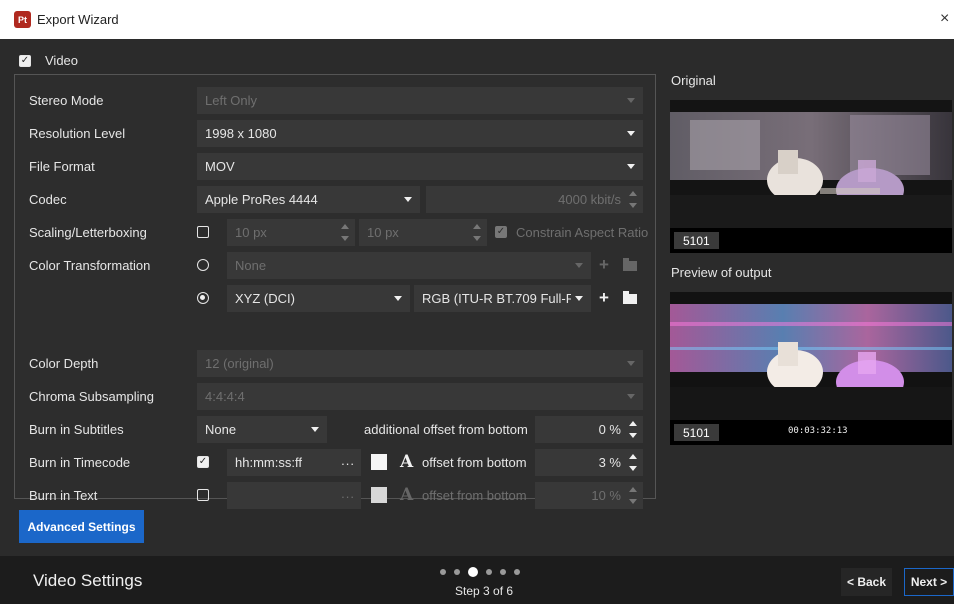 This screenshot has width=954, height=604. I want to click on video-toggle: ✓ Video, so click(48, 60).